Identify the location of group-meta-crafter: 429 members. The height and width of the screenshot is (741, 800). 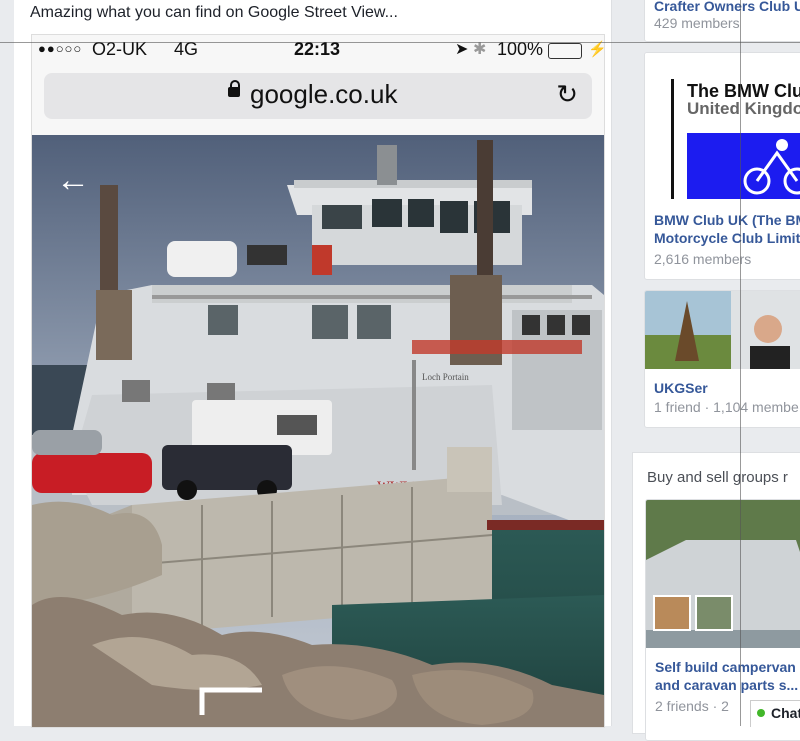
(697, 23).